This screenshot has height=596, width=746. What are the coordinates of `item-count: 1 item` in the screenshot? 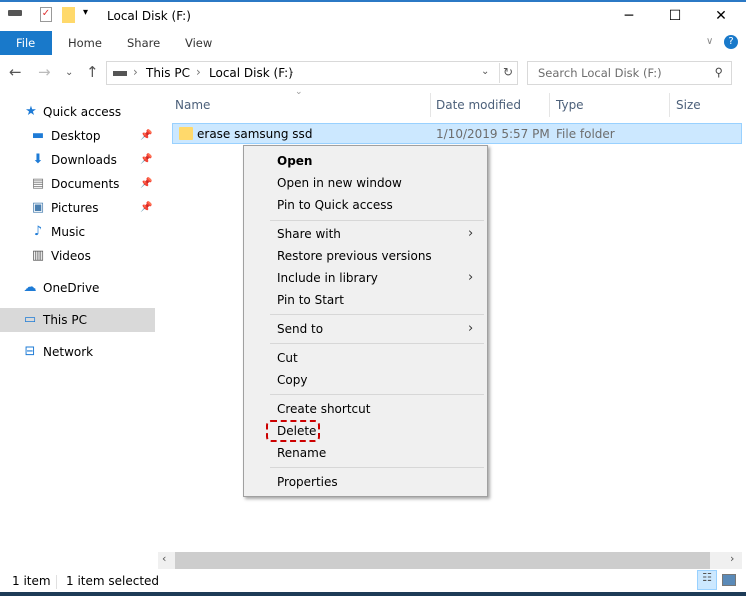 It's located at (31, 581).